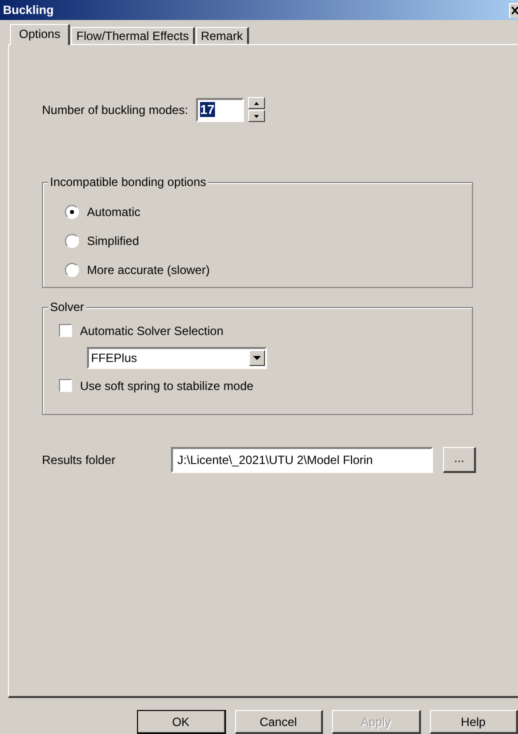 This screenshot has height=734, width=518. Describe the element at coordinates (513, 10) in the screenshot. I see `close-icon` at that location.